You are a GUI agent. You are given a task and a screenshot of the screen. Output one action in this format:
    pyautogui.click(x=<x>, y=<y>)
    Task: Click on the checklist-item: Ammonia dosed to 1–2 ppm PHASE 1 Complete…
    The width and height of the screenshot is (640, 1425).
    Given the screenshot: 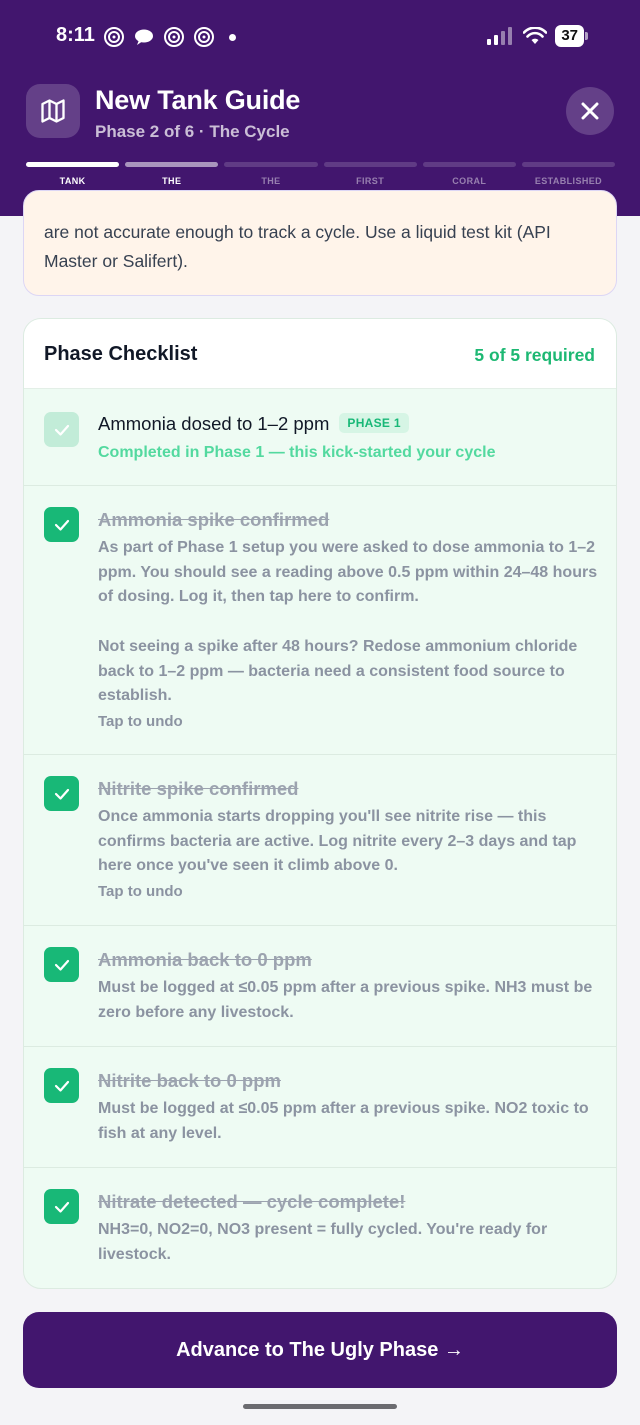 What is the action you would take?
    pyautogui.click(x=320, y=437)
    